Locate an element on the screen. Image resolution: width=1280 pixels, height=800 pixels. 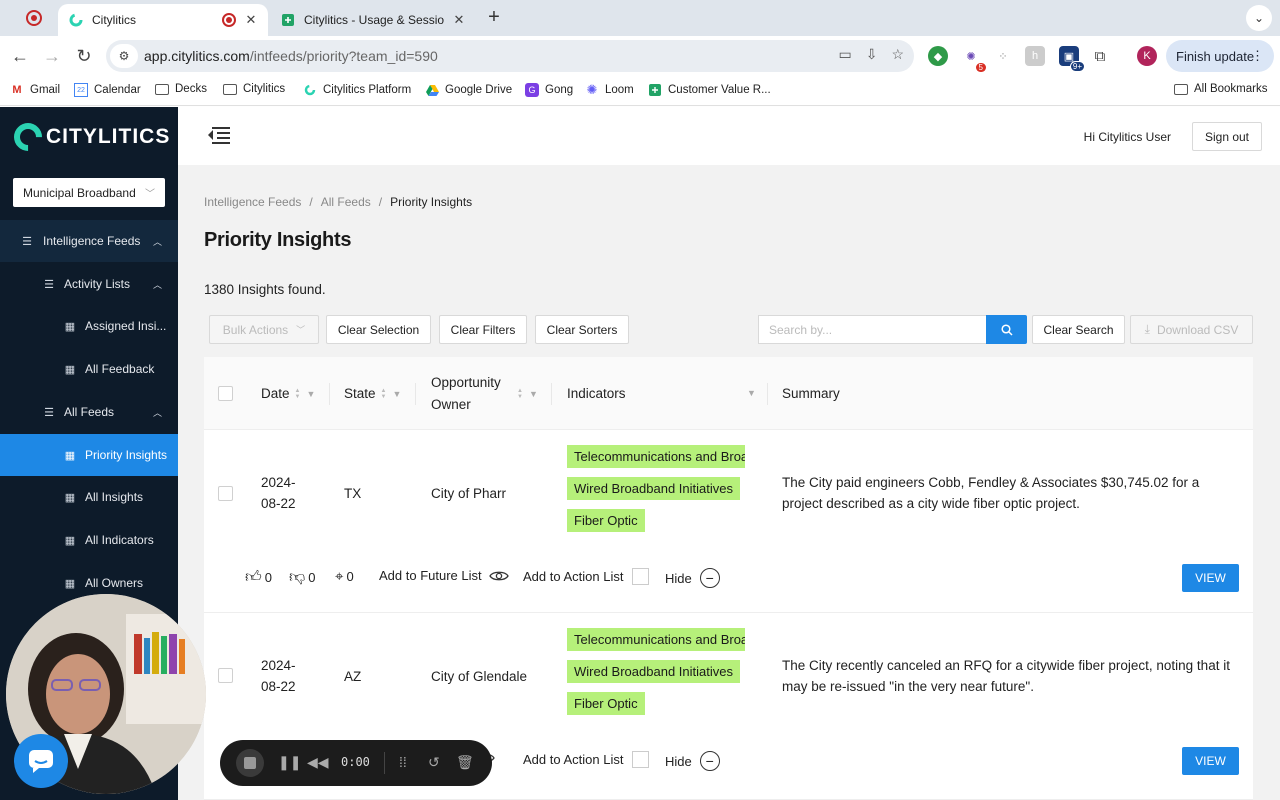
camera-icon: ▭ is located at coordinates (844, 54).